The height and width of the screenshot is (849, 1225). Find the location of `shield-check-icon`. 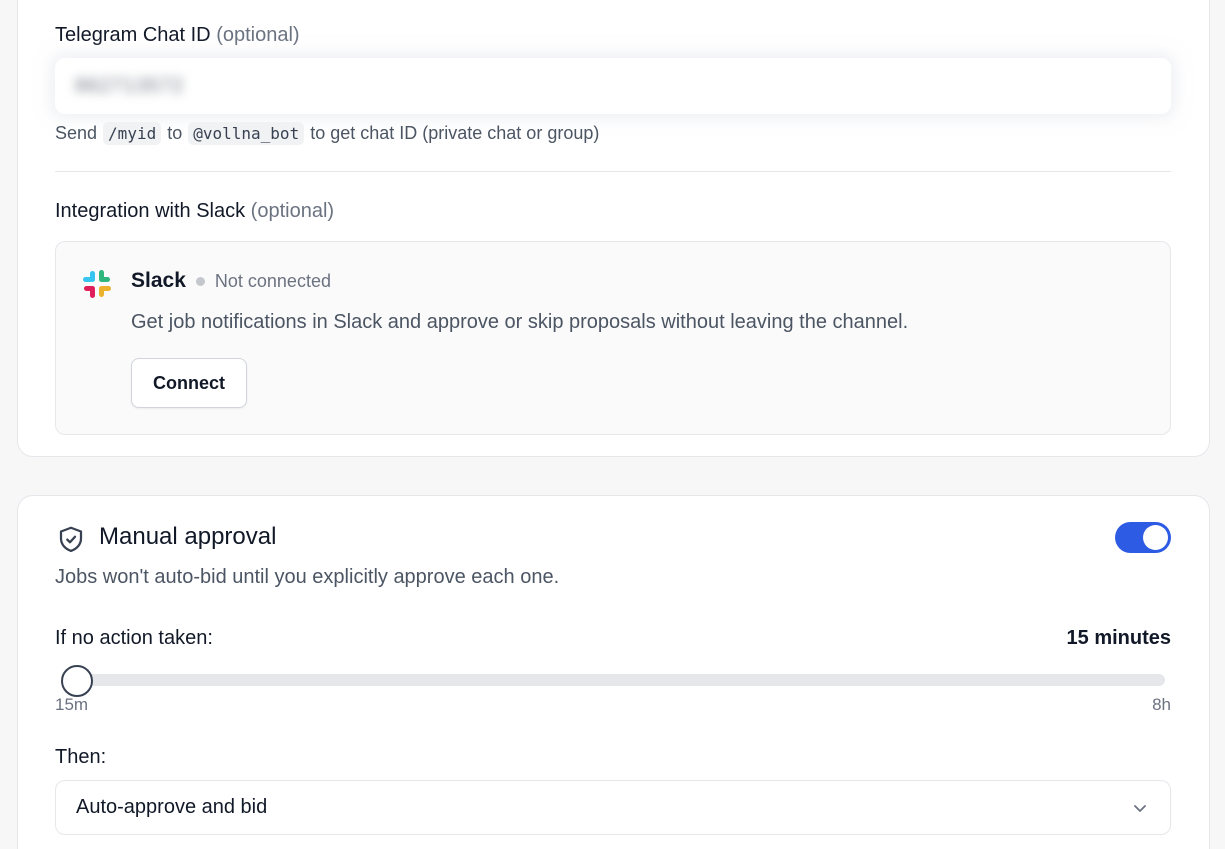

shield-check-icon is located at coordinates (71, 539).